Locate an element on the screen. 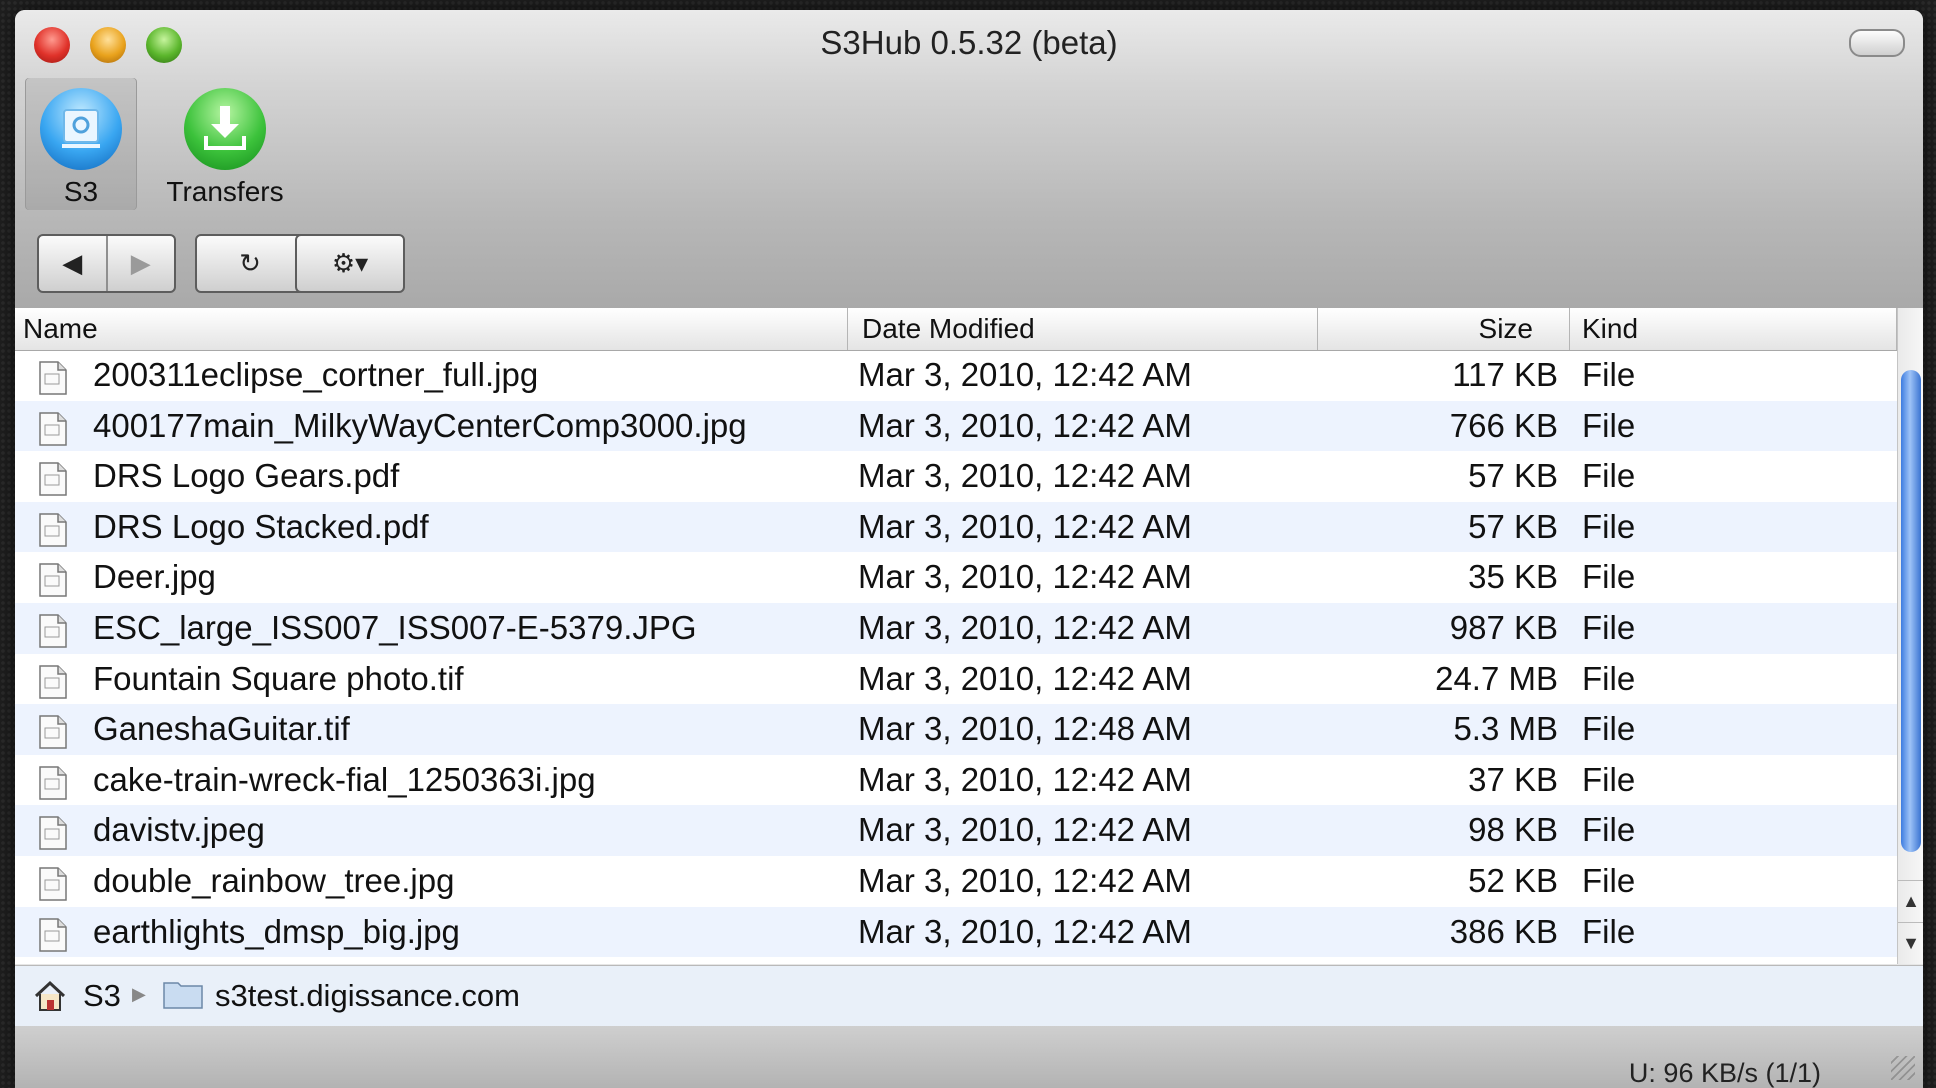 The image size is (1936, 1088). file-name: DRS Logo Stacked.pdf is located at coordinates (261, 526).